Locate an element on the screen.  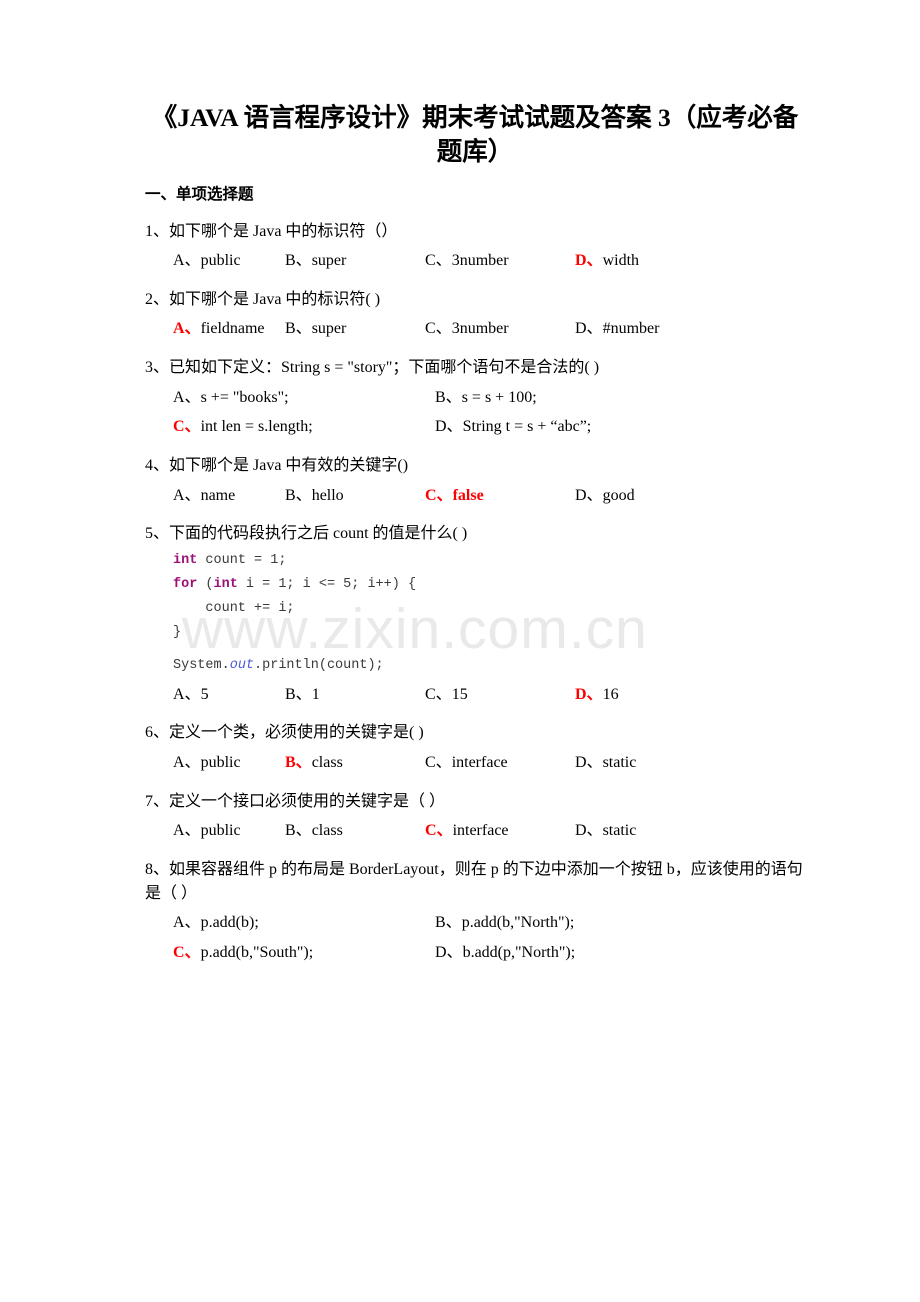
section-heading-multiple-choice: 一、单项选择题 is located at coordinates (199, 194).